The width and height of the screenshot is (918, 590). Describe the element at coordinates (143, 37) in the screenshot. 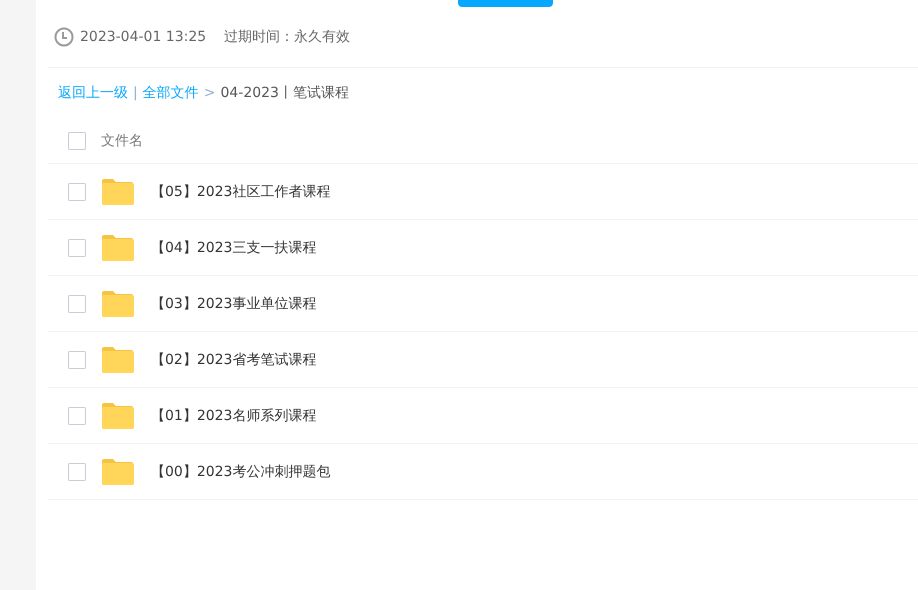

I see `share-date: 2023-04-01 13:25` at that location.